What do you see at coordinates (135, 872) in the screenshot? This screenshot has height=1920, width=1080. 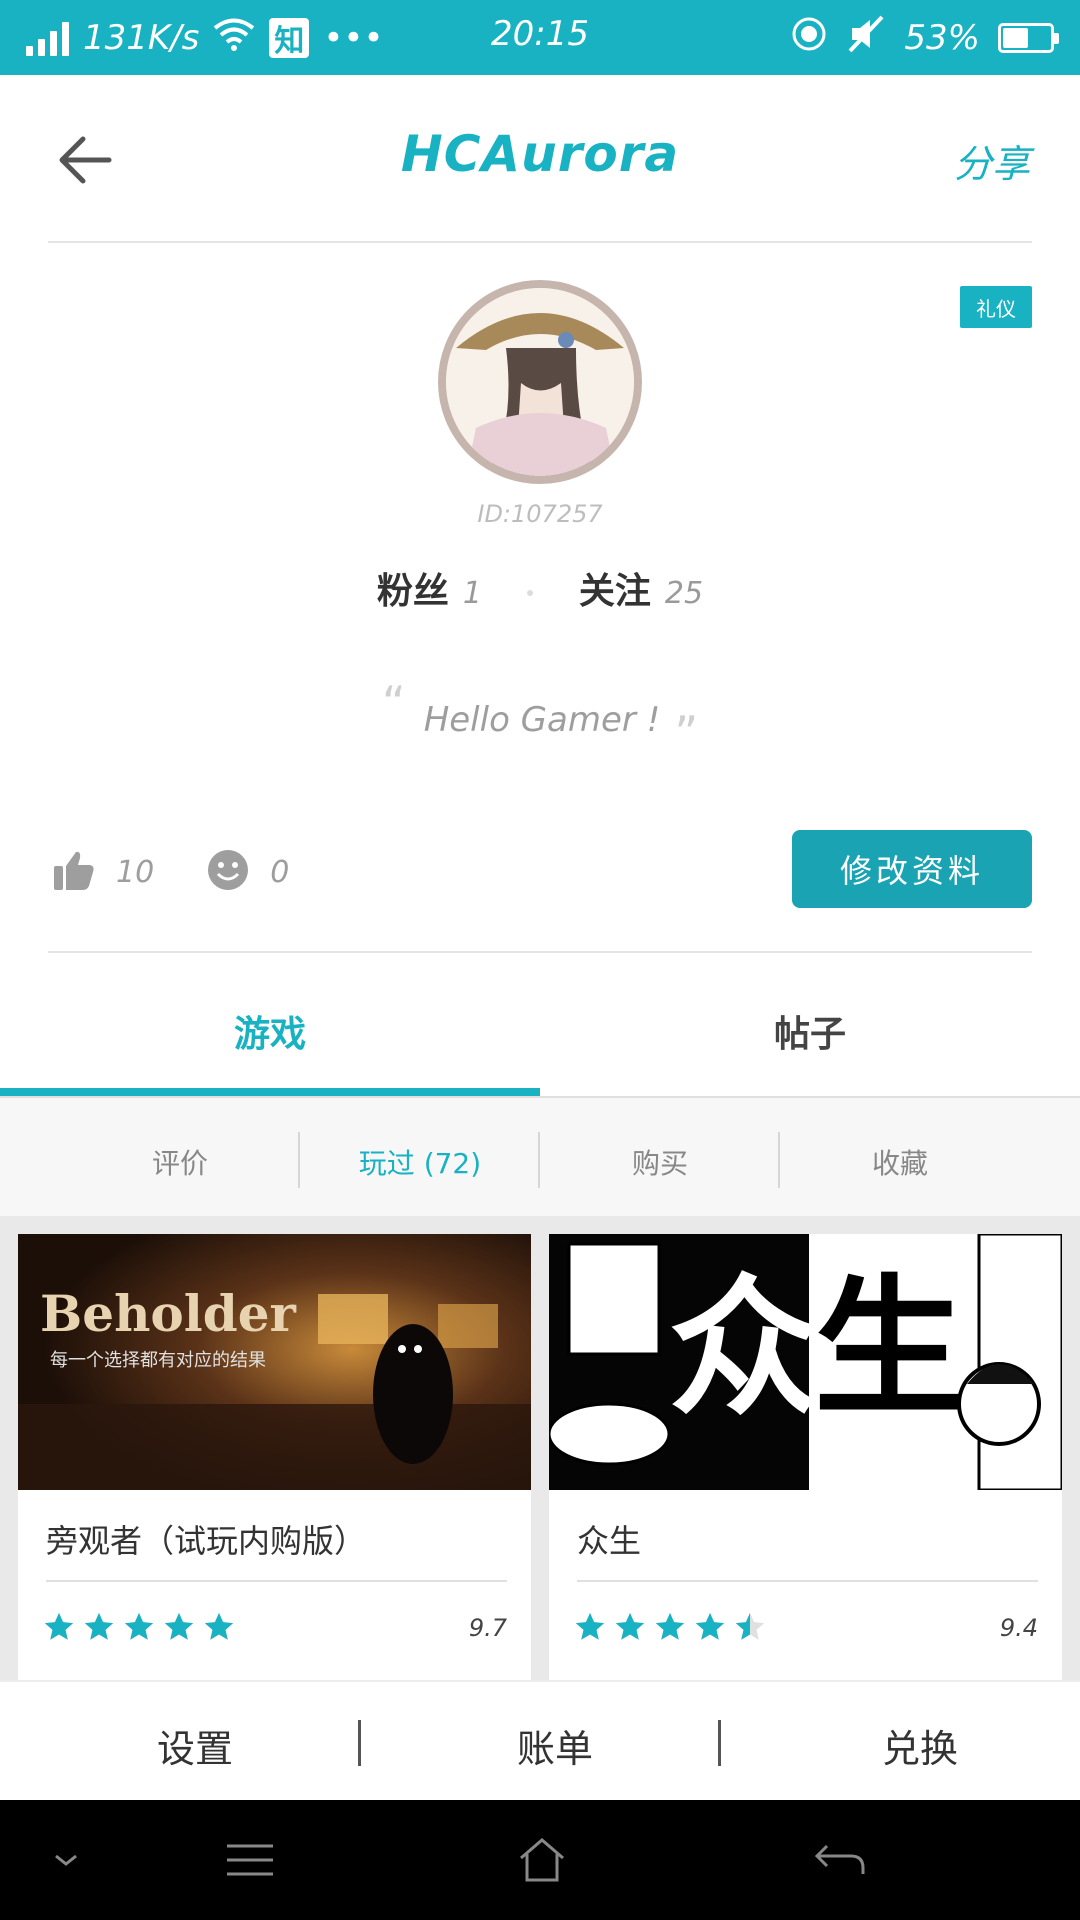 I see `likes-count: 10` at bounding box center [135, 872].